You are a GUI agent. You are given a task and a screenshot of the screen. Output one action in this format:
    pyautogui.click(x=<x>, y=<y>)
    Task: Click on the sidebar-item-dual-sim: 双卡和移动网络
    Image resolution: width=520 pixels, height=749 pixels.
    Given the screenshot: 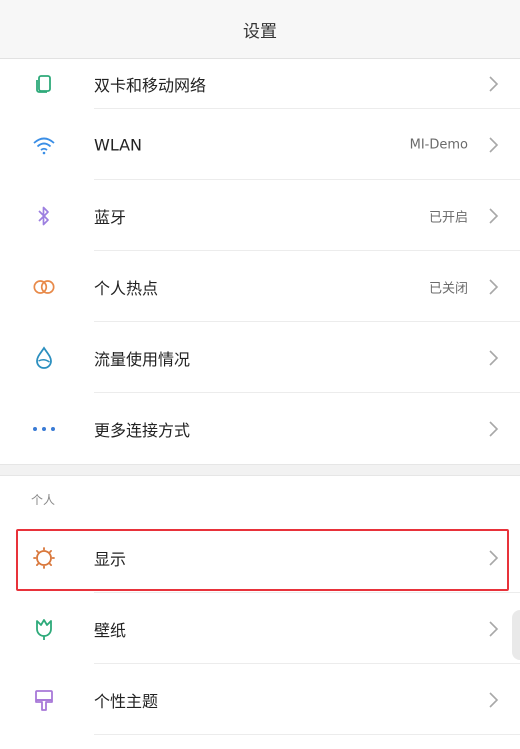 What is the action you would take?
    pyautogui.click(x=260, y=84)
    